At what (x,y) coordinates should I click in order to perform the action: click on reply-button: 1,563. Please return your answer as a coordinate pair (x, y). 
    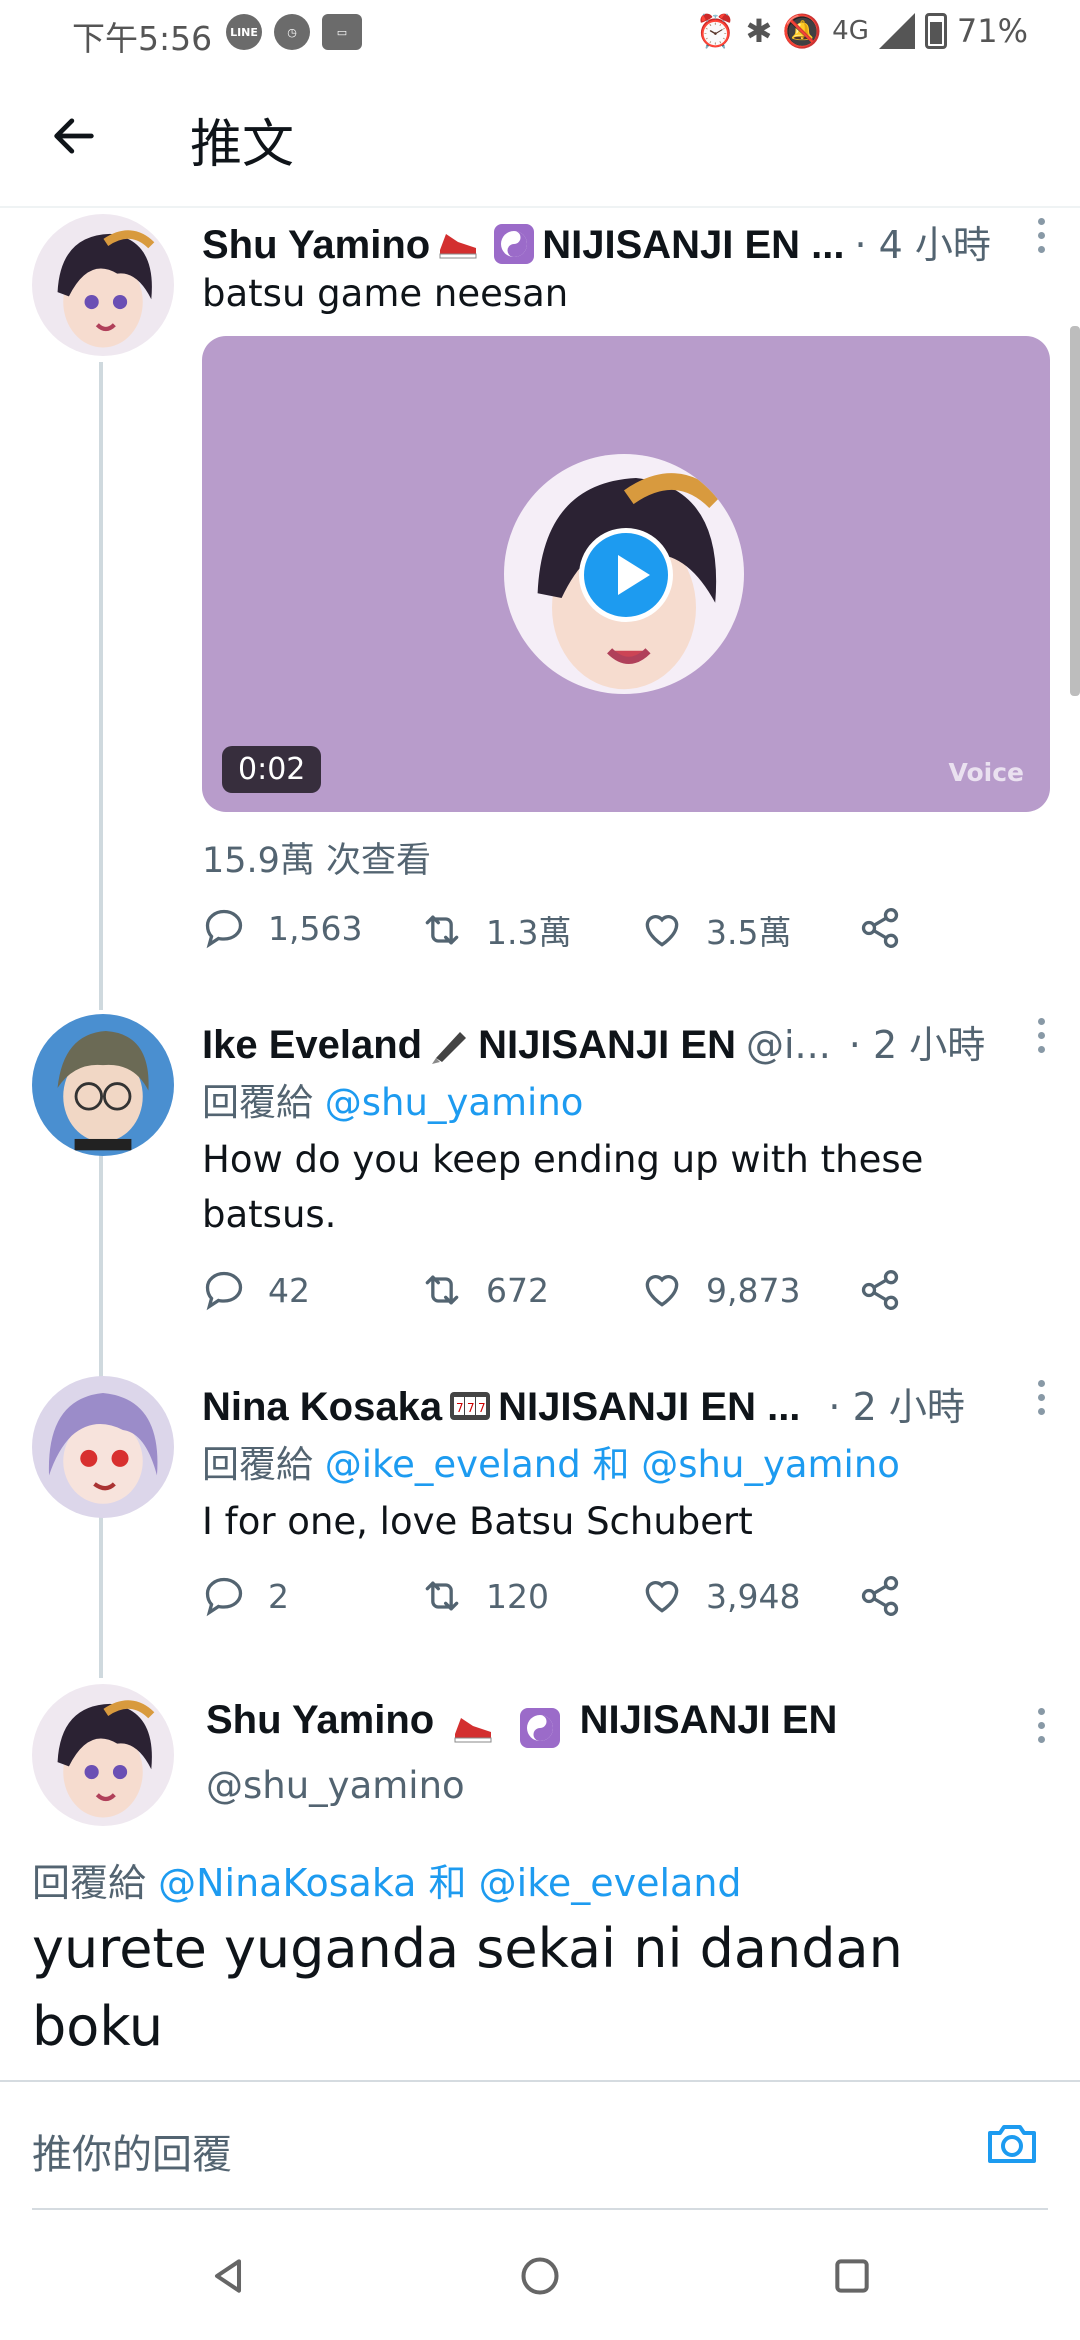
    Looking at the image, I should click on (282, 928).